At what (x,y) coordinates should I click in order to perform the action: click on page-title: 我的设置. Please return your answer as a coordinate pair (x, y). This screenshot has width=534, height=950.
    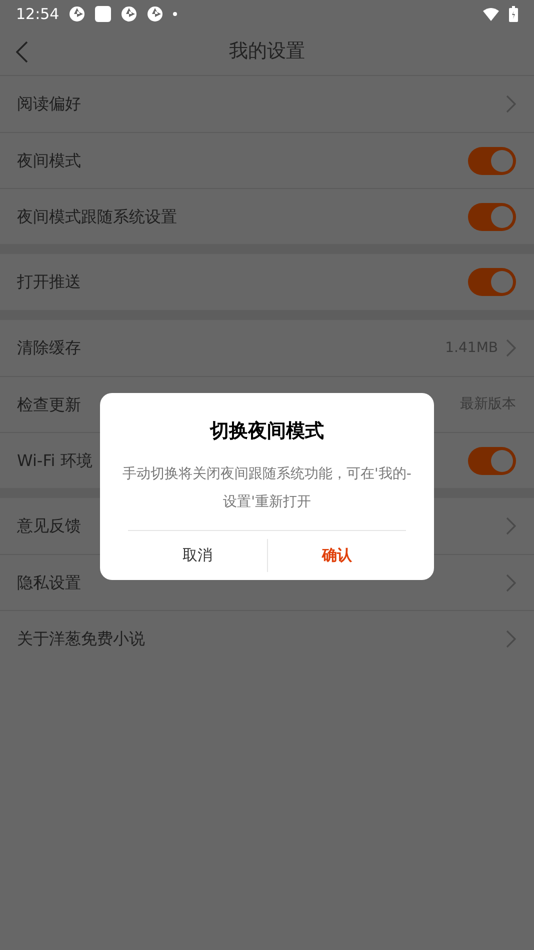
    Looking at the image, I should click on (267, 51).